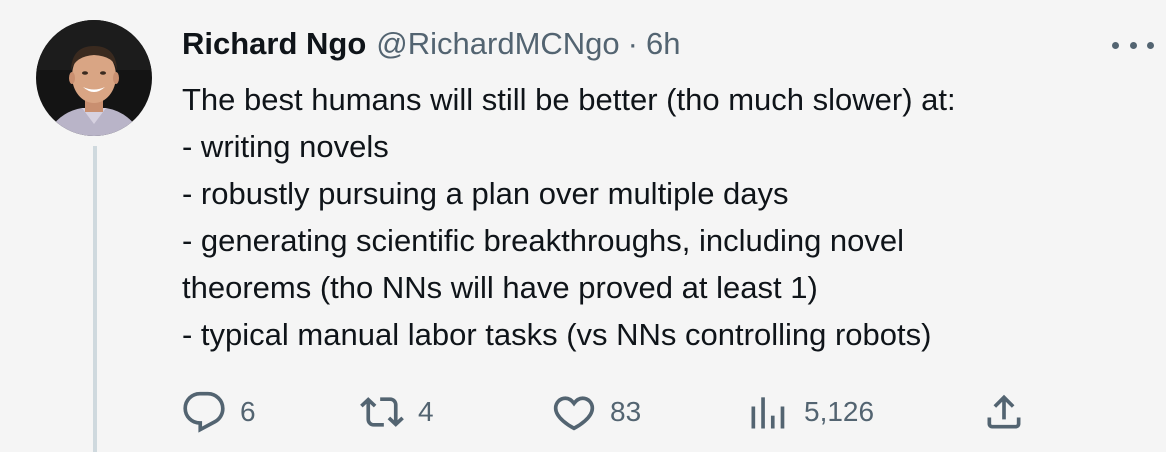 This screenshot has height=452, width=1166. I want to click on avatar, so click(94, 78).